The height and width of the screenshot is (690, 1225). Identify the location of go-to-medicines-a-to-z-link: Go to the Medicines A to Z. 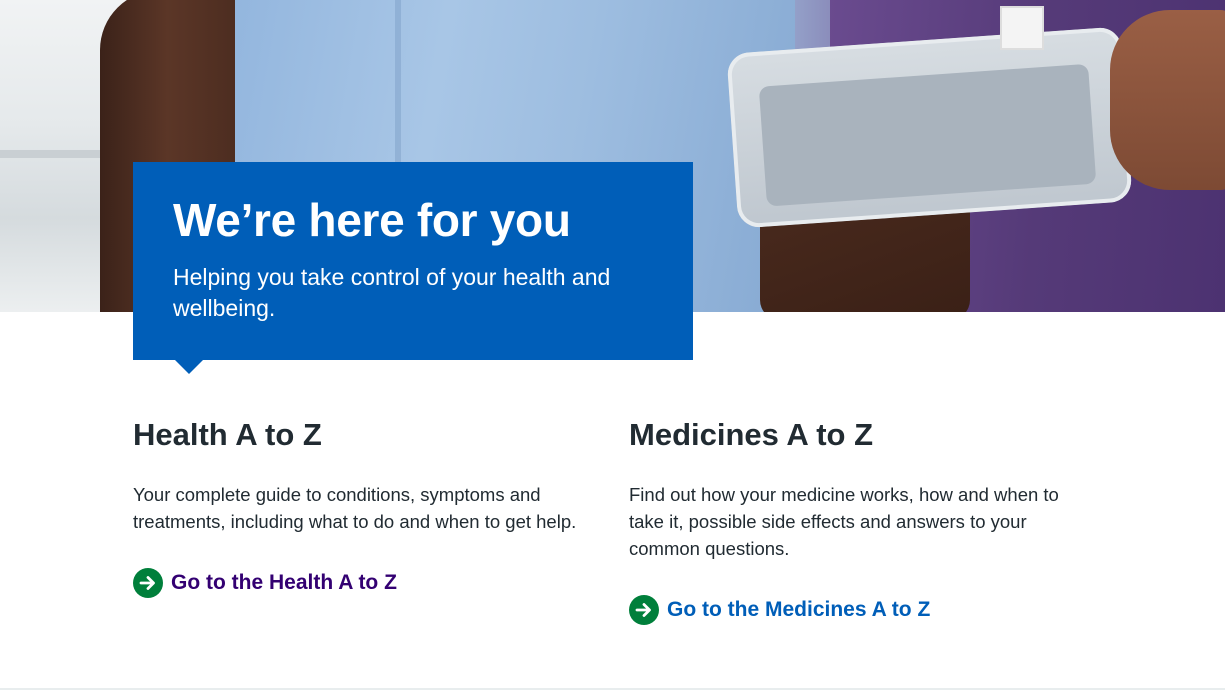
(859, 610).